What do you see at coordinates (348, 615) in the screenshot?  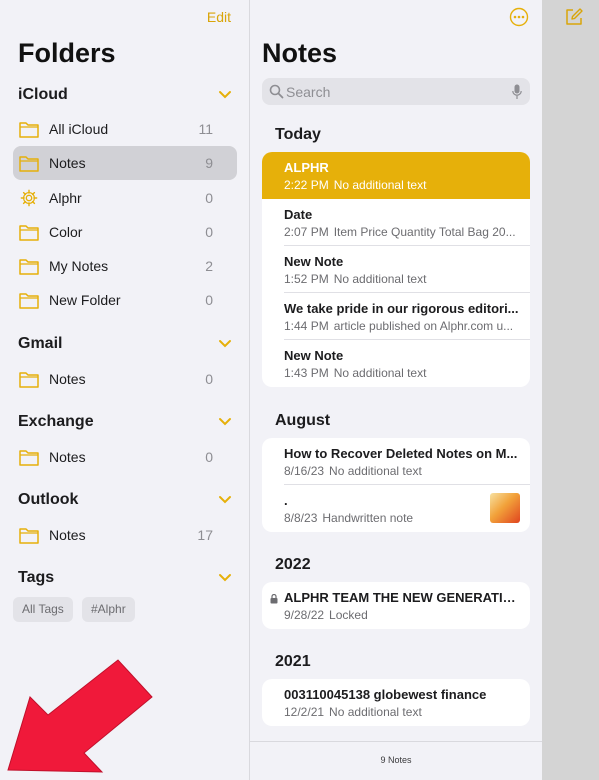 I see `note-preview: Locked` at bounding box center [348, 615].